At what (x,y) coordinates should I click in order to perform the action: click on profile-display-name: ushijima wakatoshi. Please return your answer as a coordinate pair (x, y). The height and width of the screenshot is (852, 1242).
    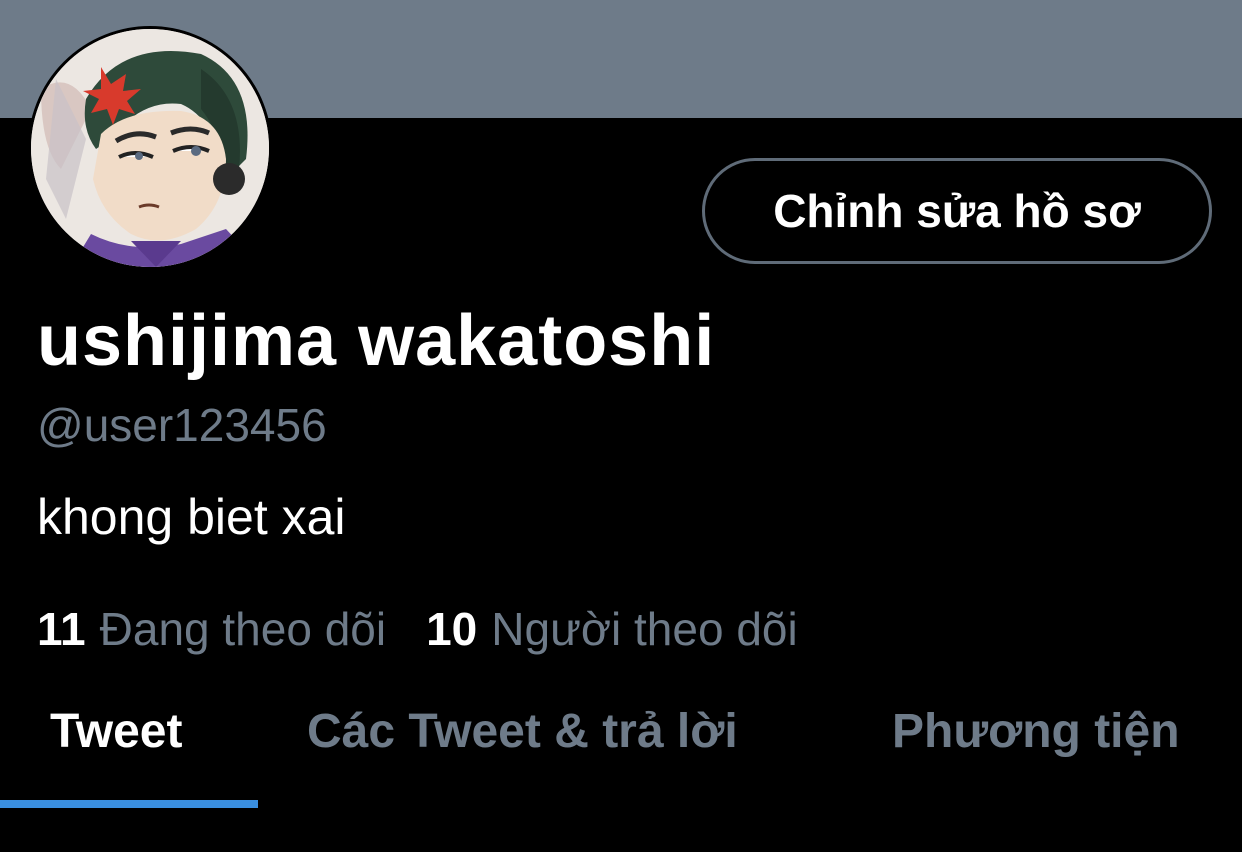
    Looking at the image, I should click on (376, 341).